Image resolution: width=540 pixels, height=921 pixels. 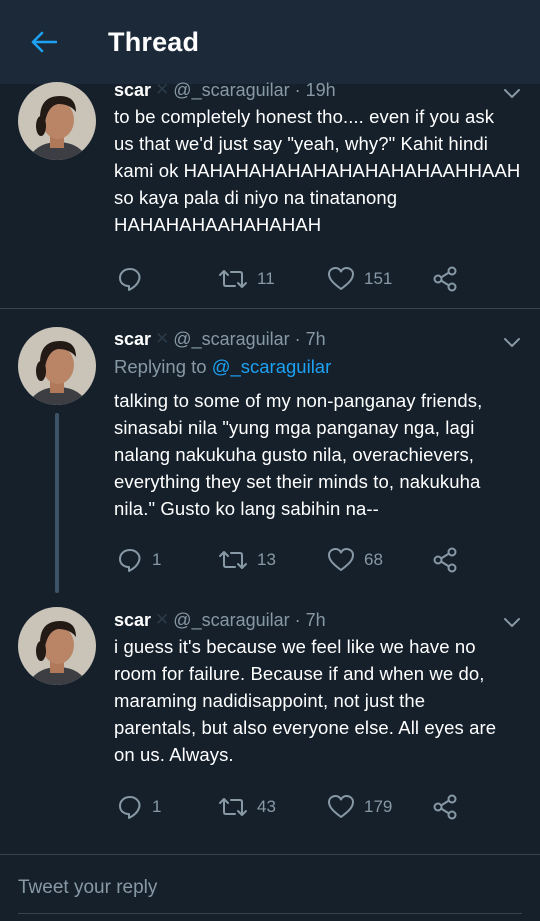 What do you see at coordinates (320, 89) in the screenshot?
I see `timestamp: 19h` at bounding box center [320, 89].